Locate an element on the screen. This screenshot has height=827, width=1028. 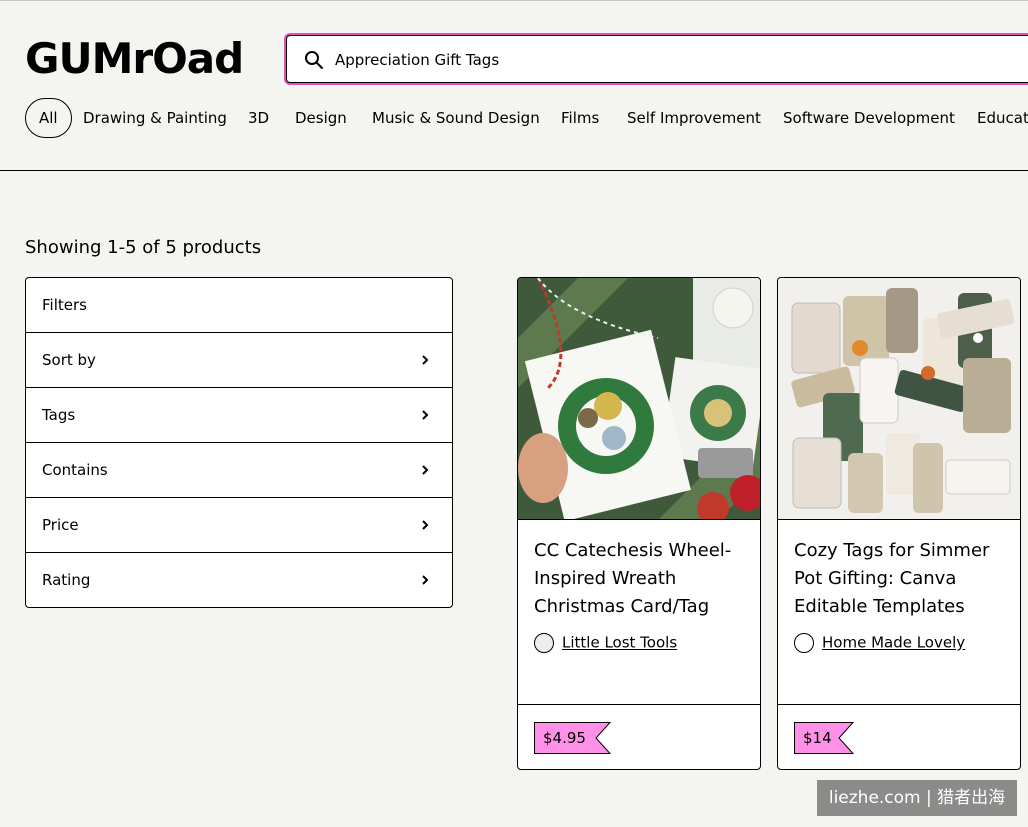
creator-name: Home Made Lovely is located at coordinates (893, 643).